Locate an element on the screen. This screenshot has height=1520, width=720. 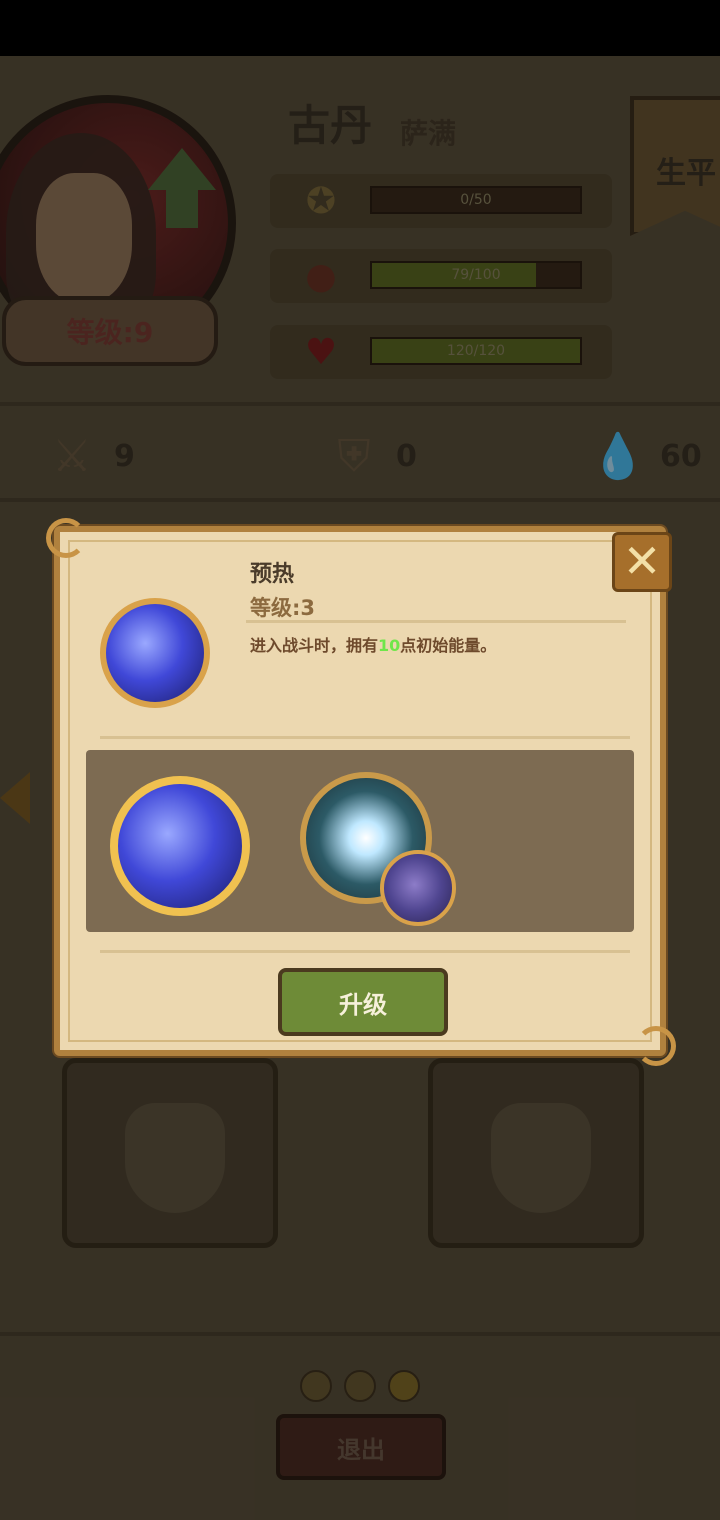
close-button: ✕ is located at coordinates (642, 562).